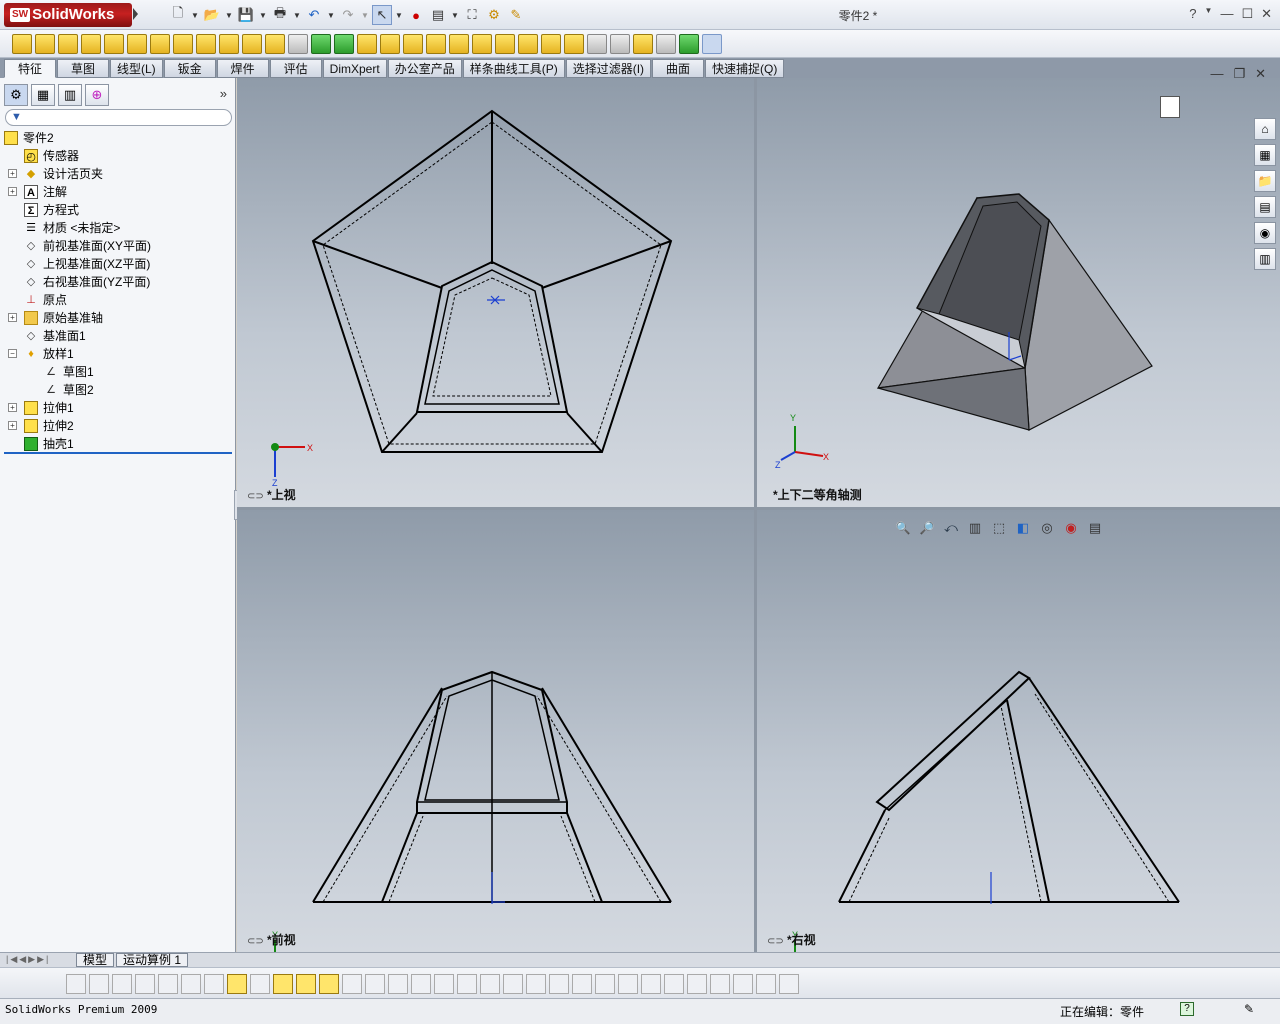 The width and height of the screenshot is (1280, 1024). I want to click on collapse-icon: −, so click(12, 353).